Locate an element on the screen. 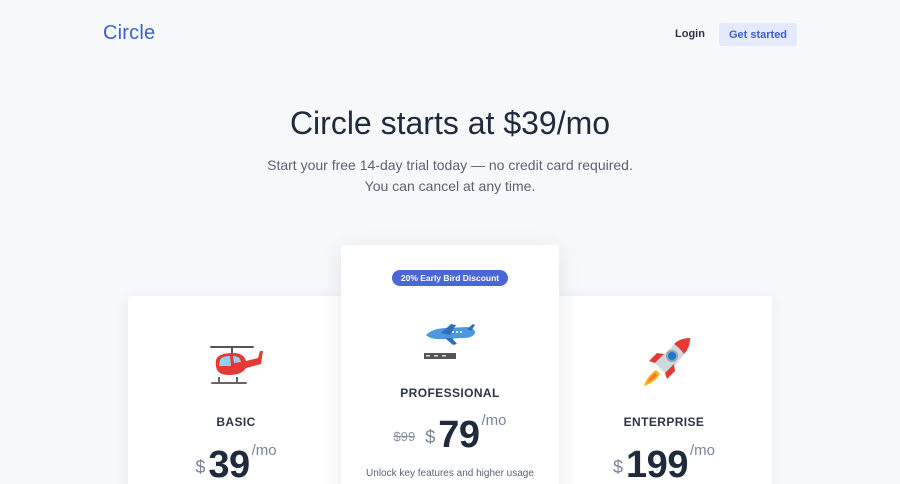 The width and height of the screenshot is (900, 484). get-started-button: Get started is located at coordinates (758, 34).